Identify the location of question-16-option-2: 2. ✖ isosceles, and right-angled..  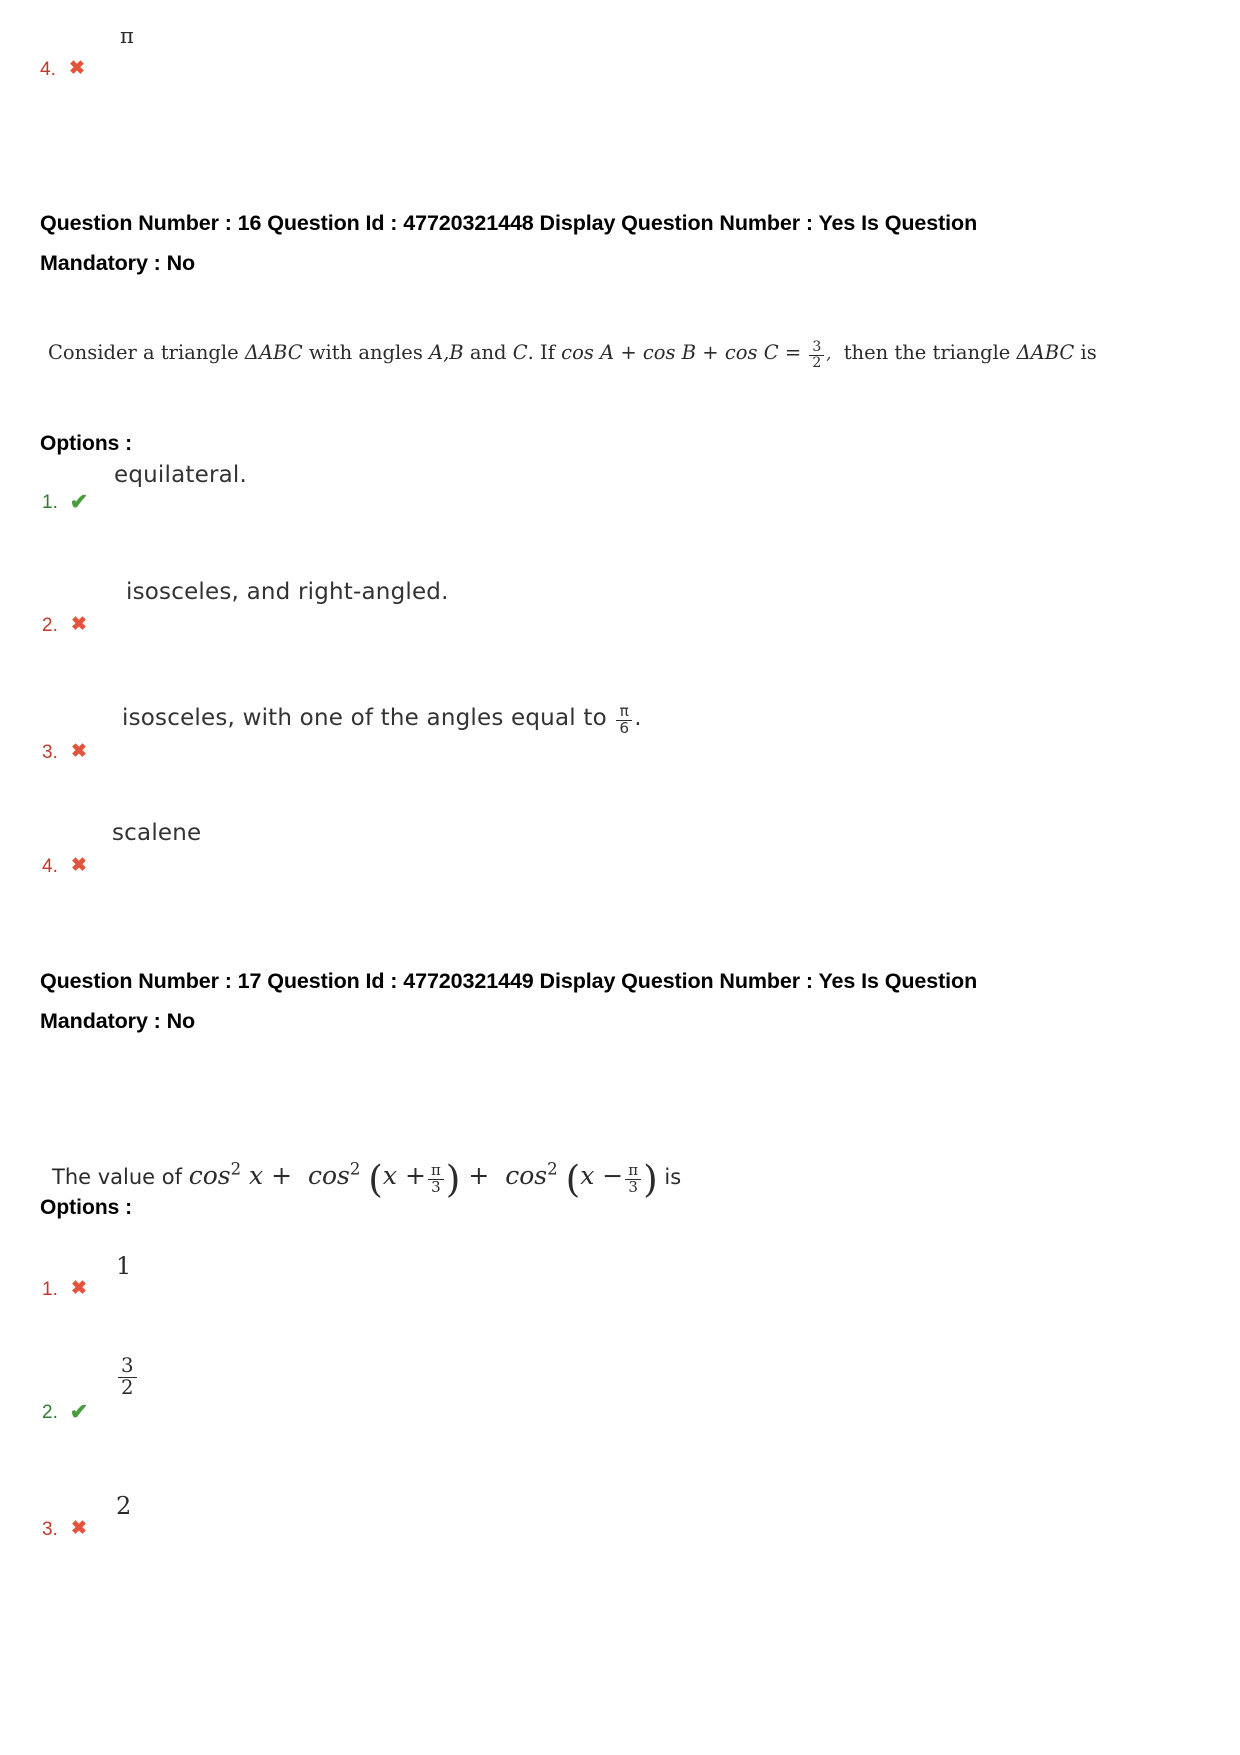
(442, 607).